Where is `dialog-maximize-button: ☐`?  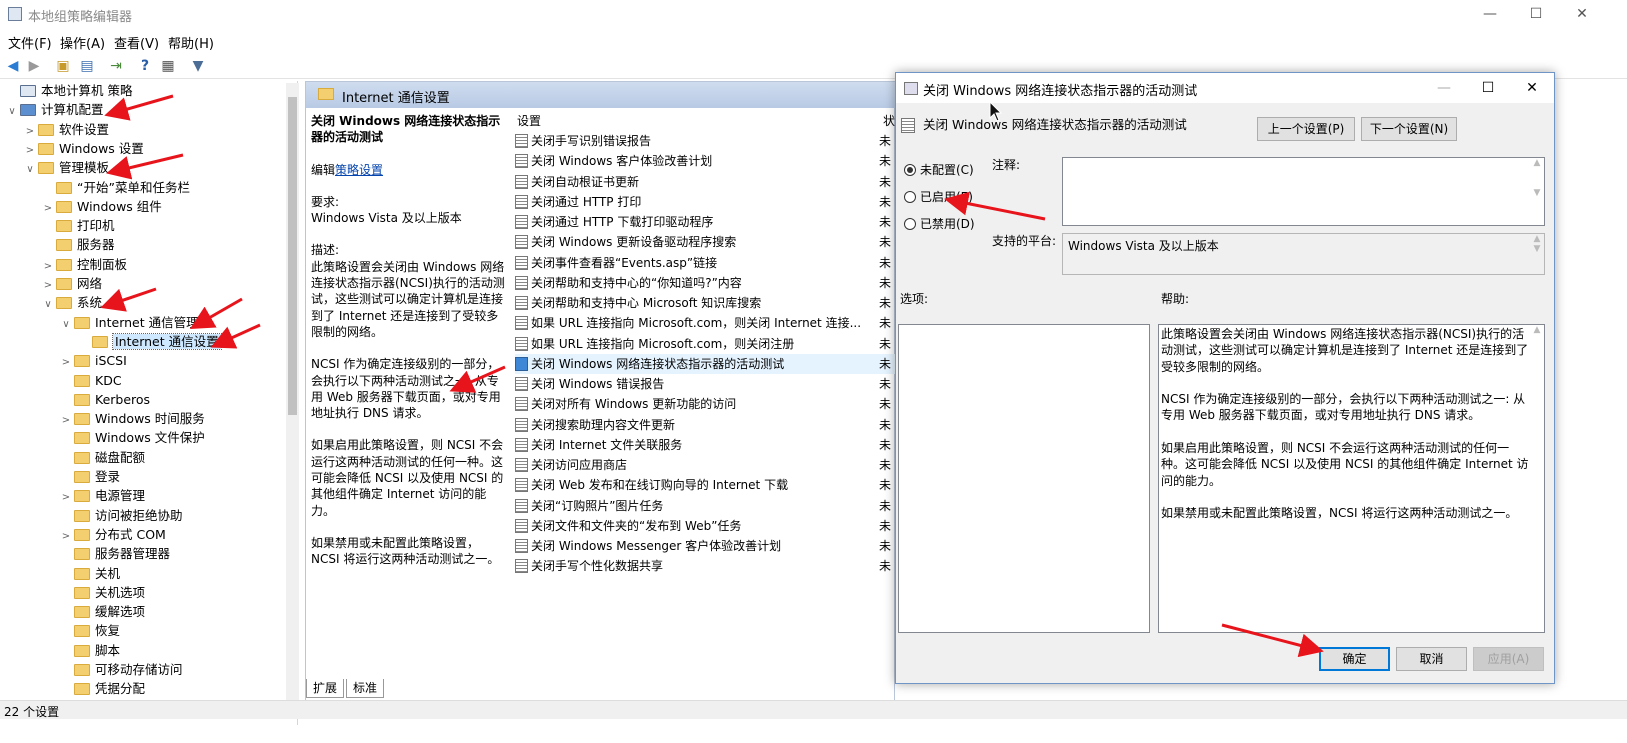 dialog-maximize-button: ☐ is located at coordinates (1488, 88).